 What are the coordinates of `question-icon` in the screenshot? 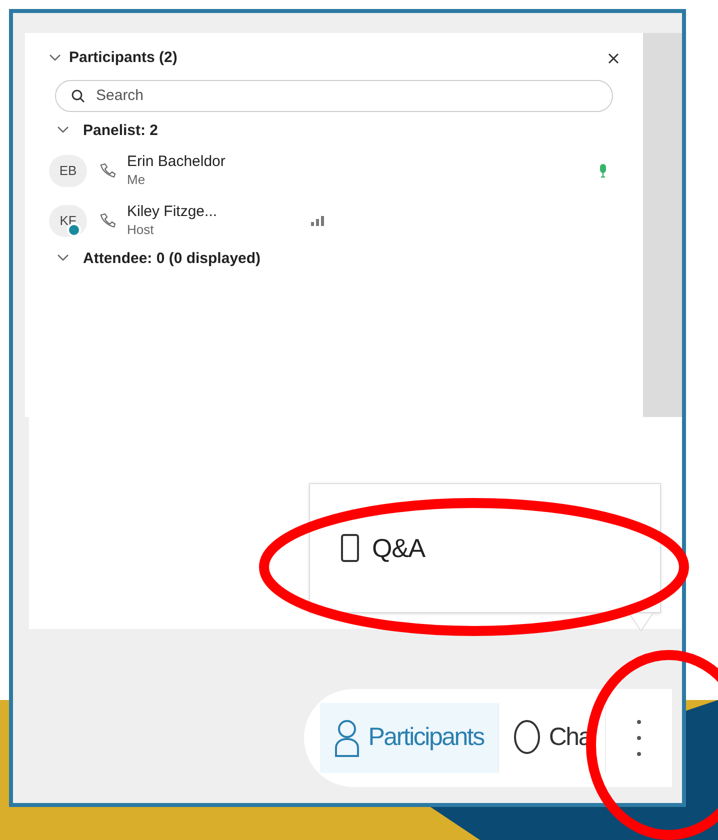 It's located at (350, 548).